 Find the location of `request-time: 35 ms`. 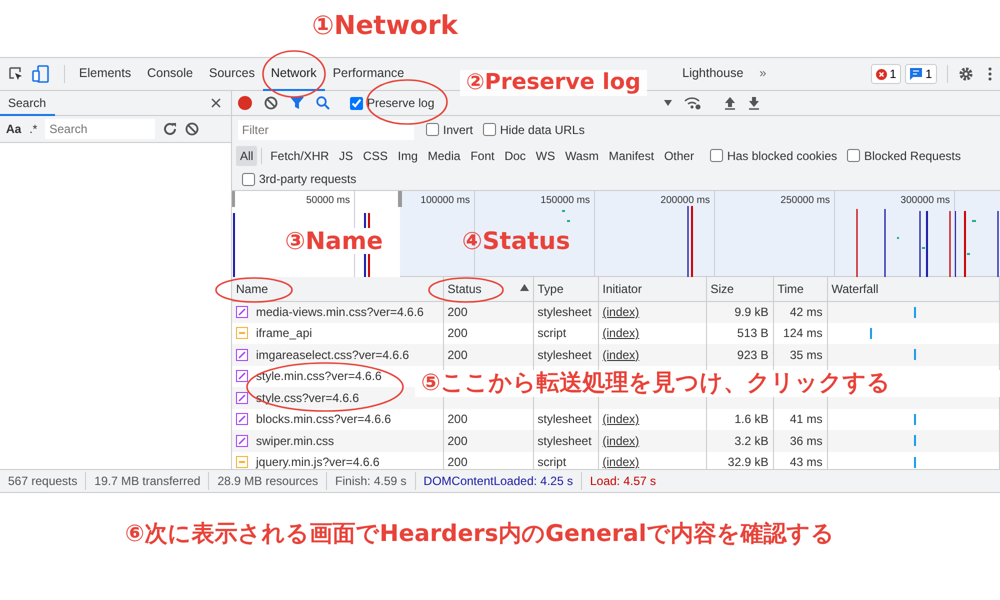

request-time: 35 ms is located at coordinates (806, 355).